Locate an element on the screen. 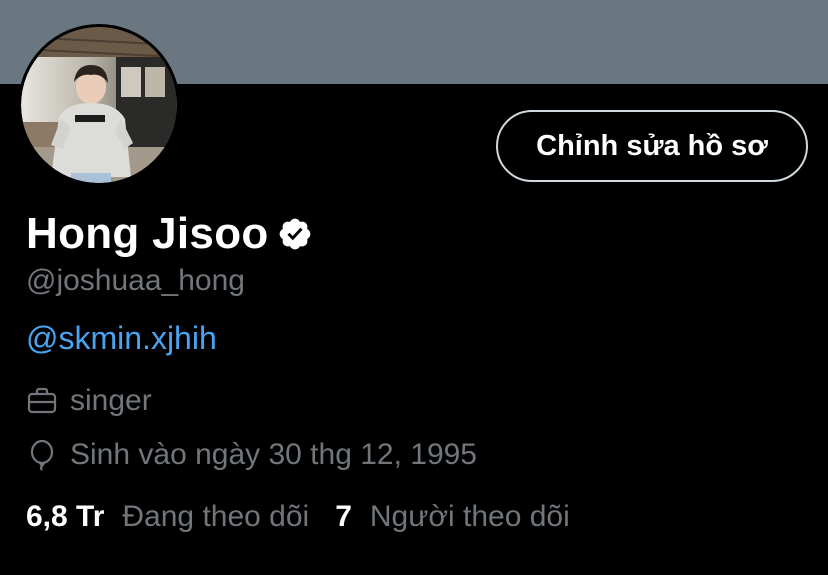 The width and height of the screenshot is (828, 575). following-stat: 6,8 Tr Đang theo dõi is located at coordinates (167, 517).